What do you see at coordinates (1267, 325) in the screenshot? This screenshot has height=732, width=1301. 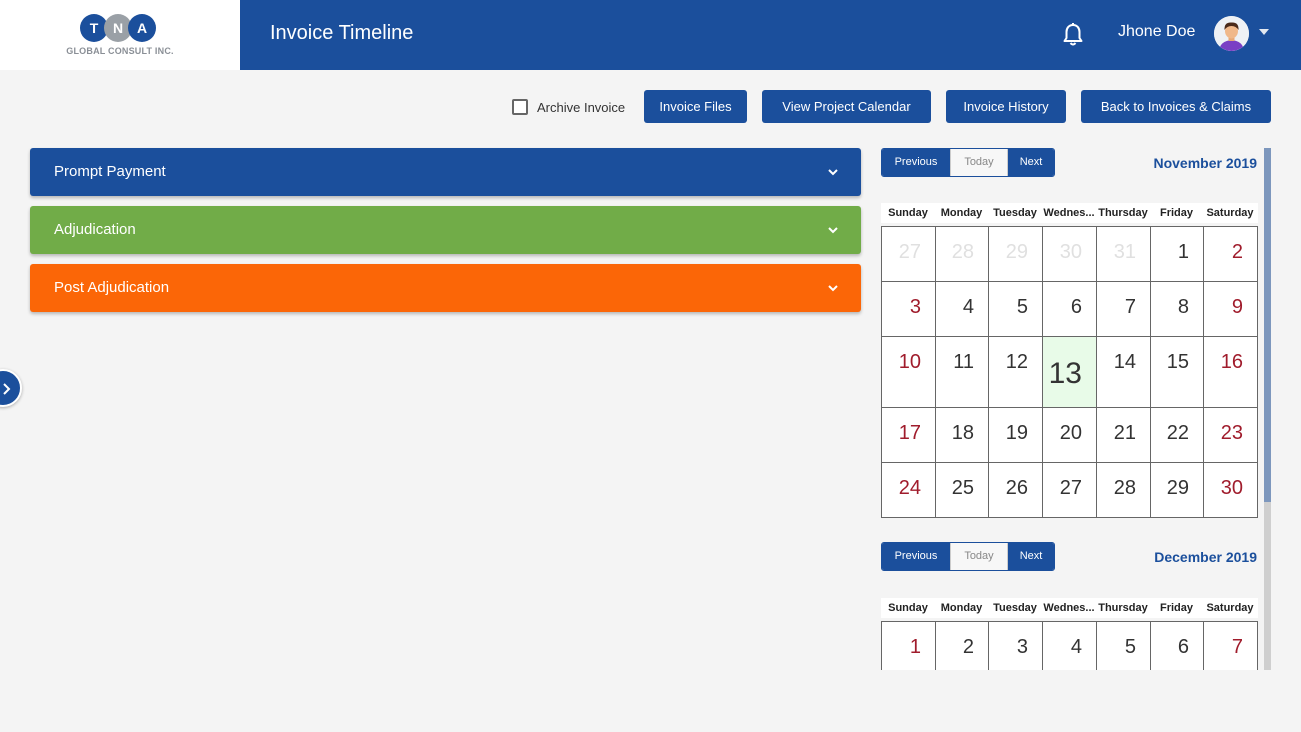 I see `calendar-scrollbar-thumb` at bounding box center [1267, 325].